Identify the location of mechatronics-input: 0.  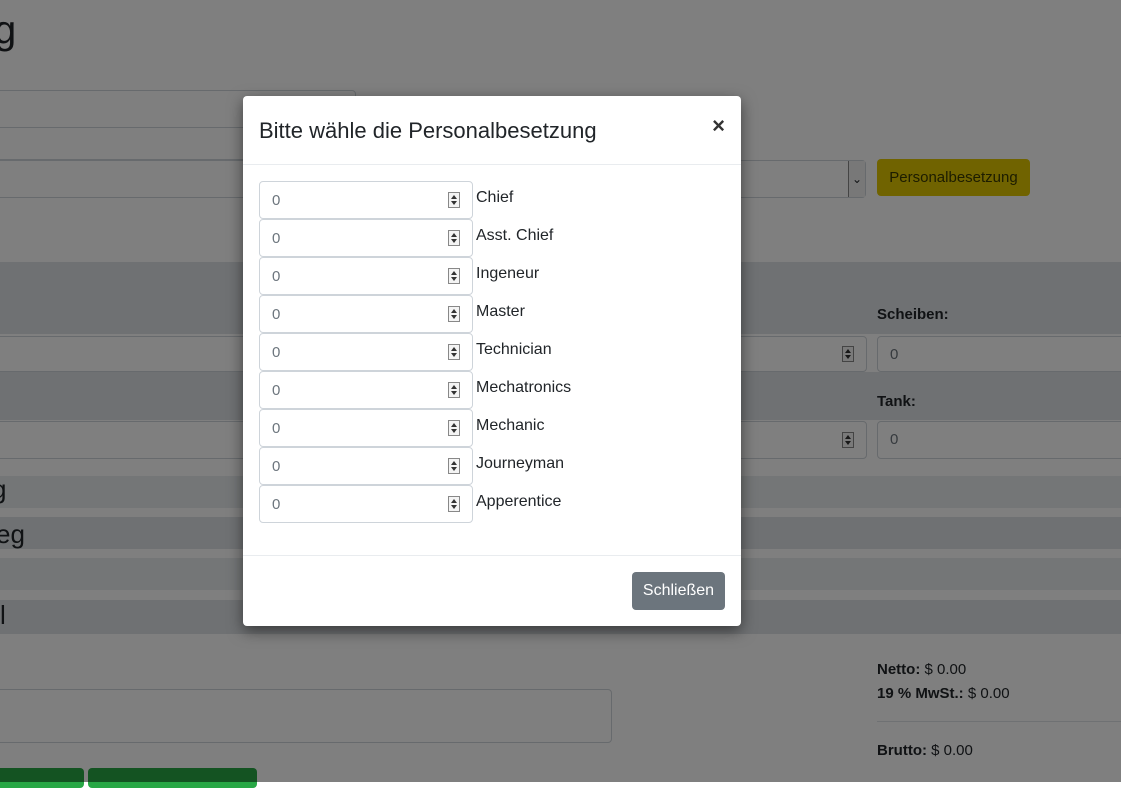
(366, 390).